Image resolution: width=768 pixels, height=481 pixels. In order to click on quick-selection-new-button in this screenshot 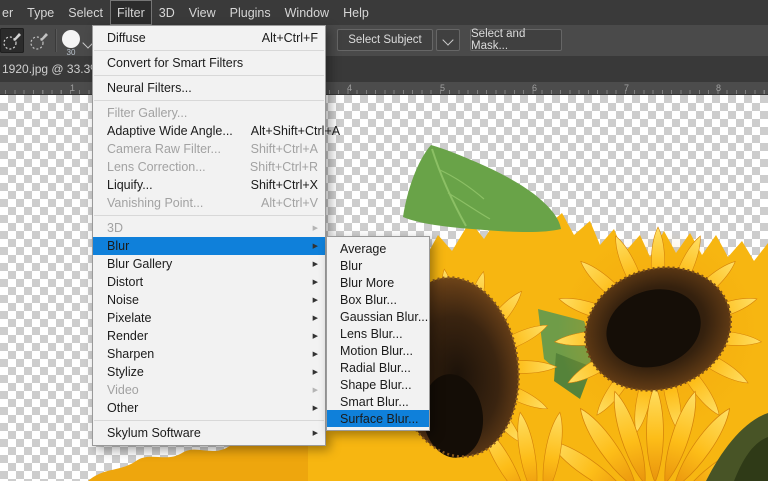, I will do `click(12, 40)`.